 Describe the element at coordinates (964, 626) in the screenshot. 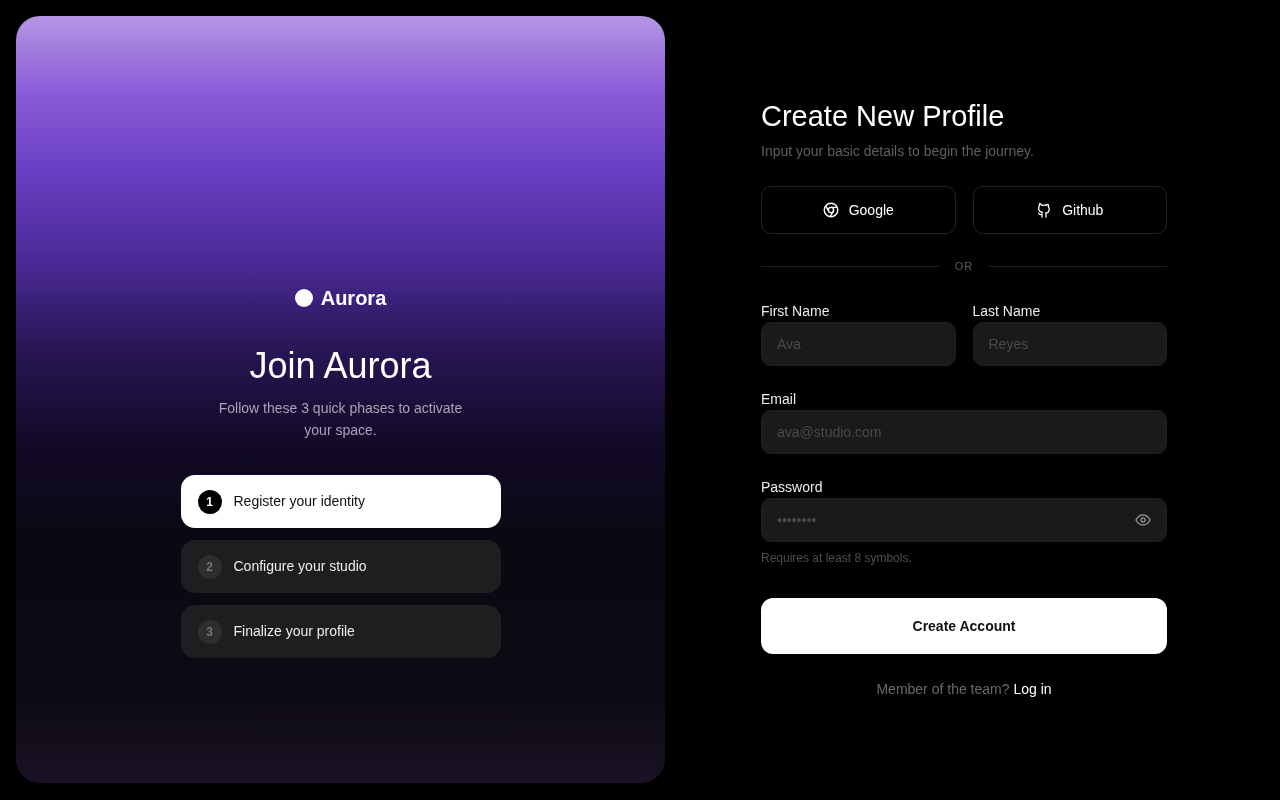

I see `create-account-button: Create Account` at that location.